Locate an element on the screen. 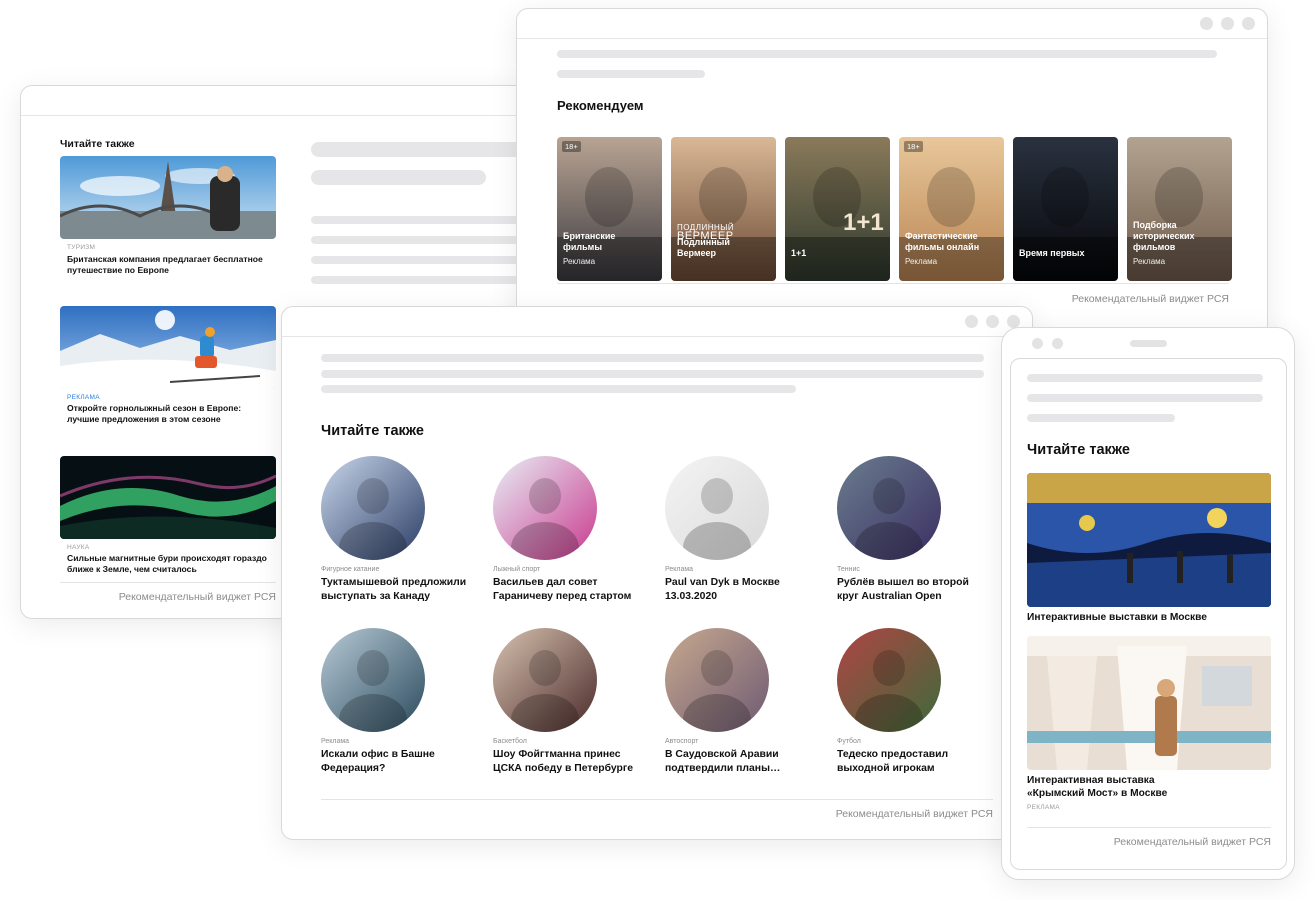  article-category: РЕКЛАМА is located at coordinates (83, 397).